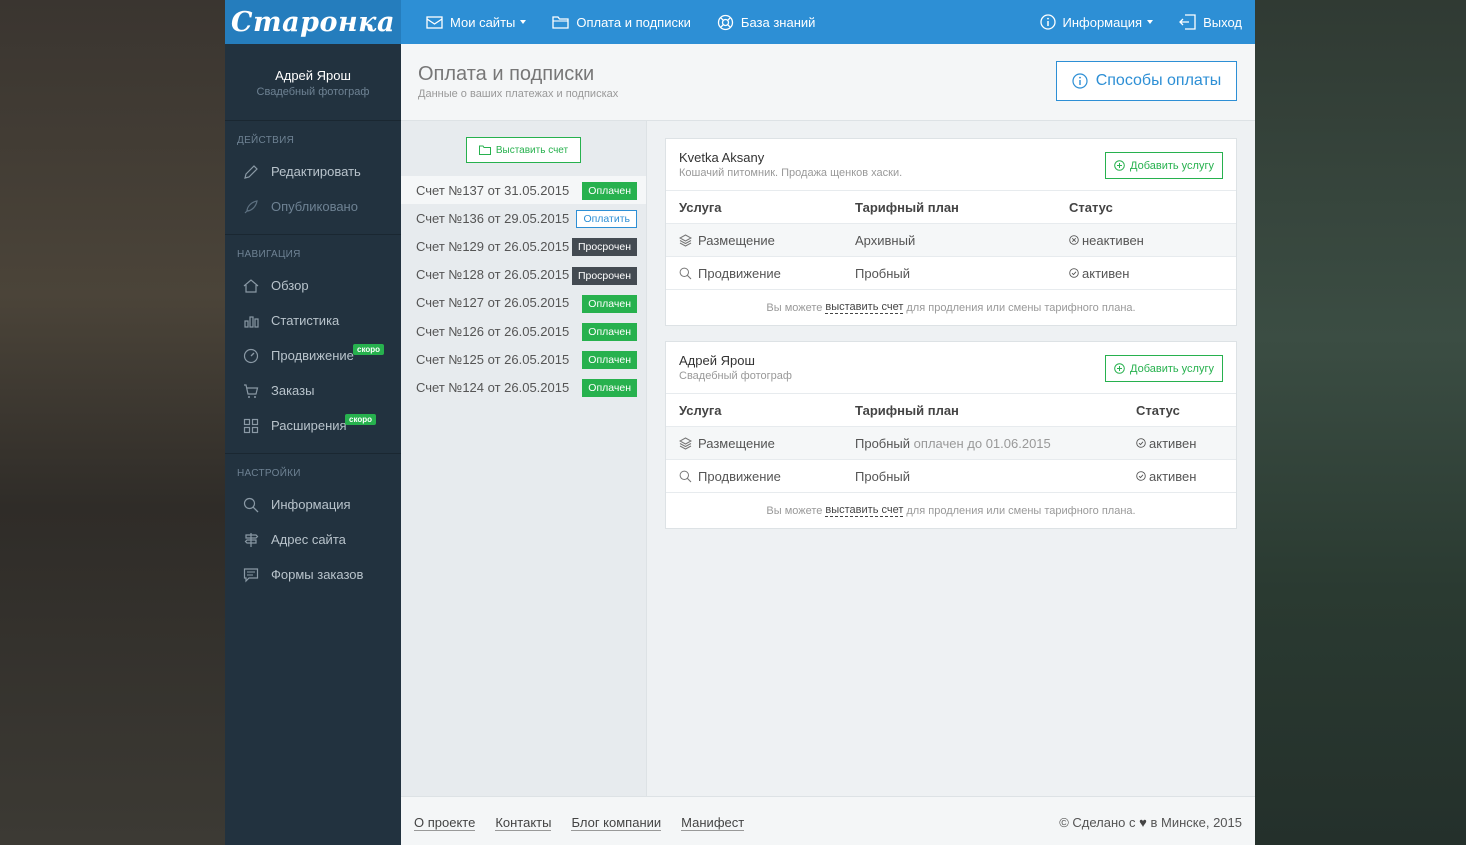  Describe the element at coordinates (1210, 22) in the screenshot. I see `nav-logout: Выход` at that location.